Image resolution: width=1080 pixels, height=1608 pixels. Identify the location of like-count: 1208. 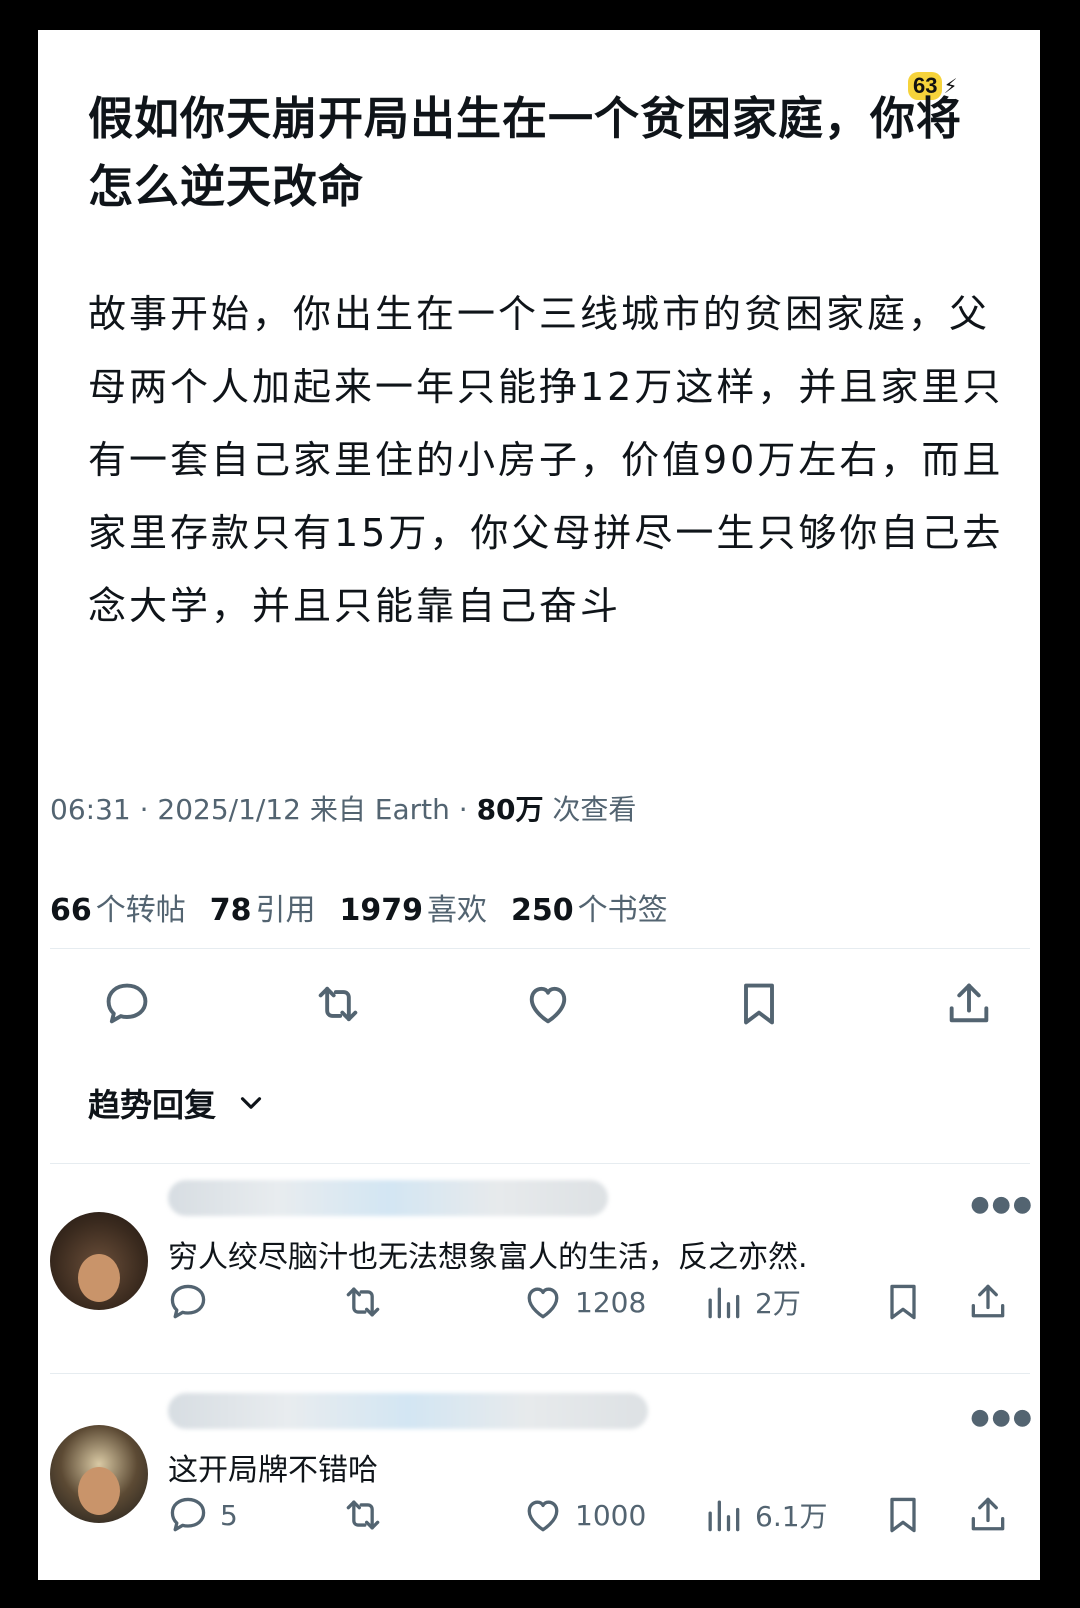
(611, 1302).